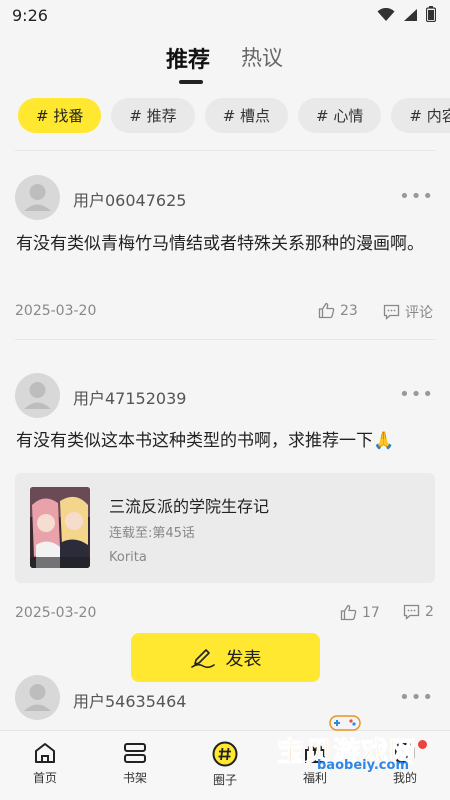 The image size is (450, 800). What do you see at coordinates (226, 441) in the screenshot?
I see `post-text: 有没有类似这本书这种类型的书啊，求推荐一下🙏` at bounding box center [226, 441].